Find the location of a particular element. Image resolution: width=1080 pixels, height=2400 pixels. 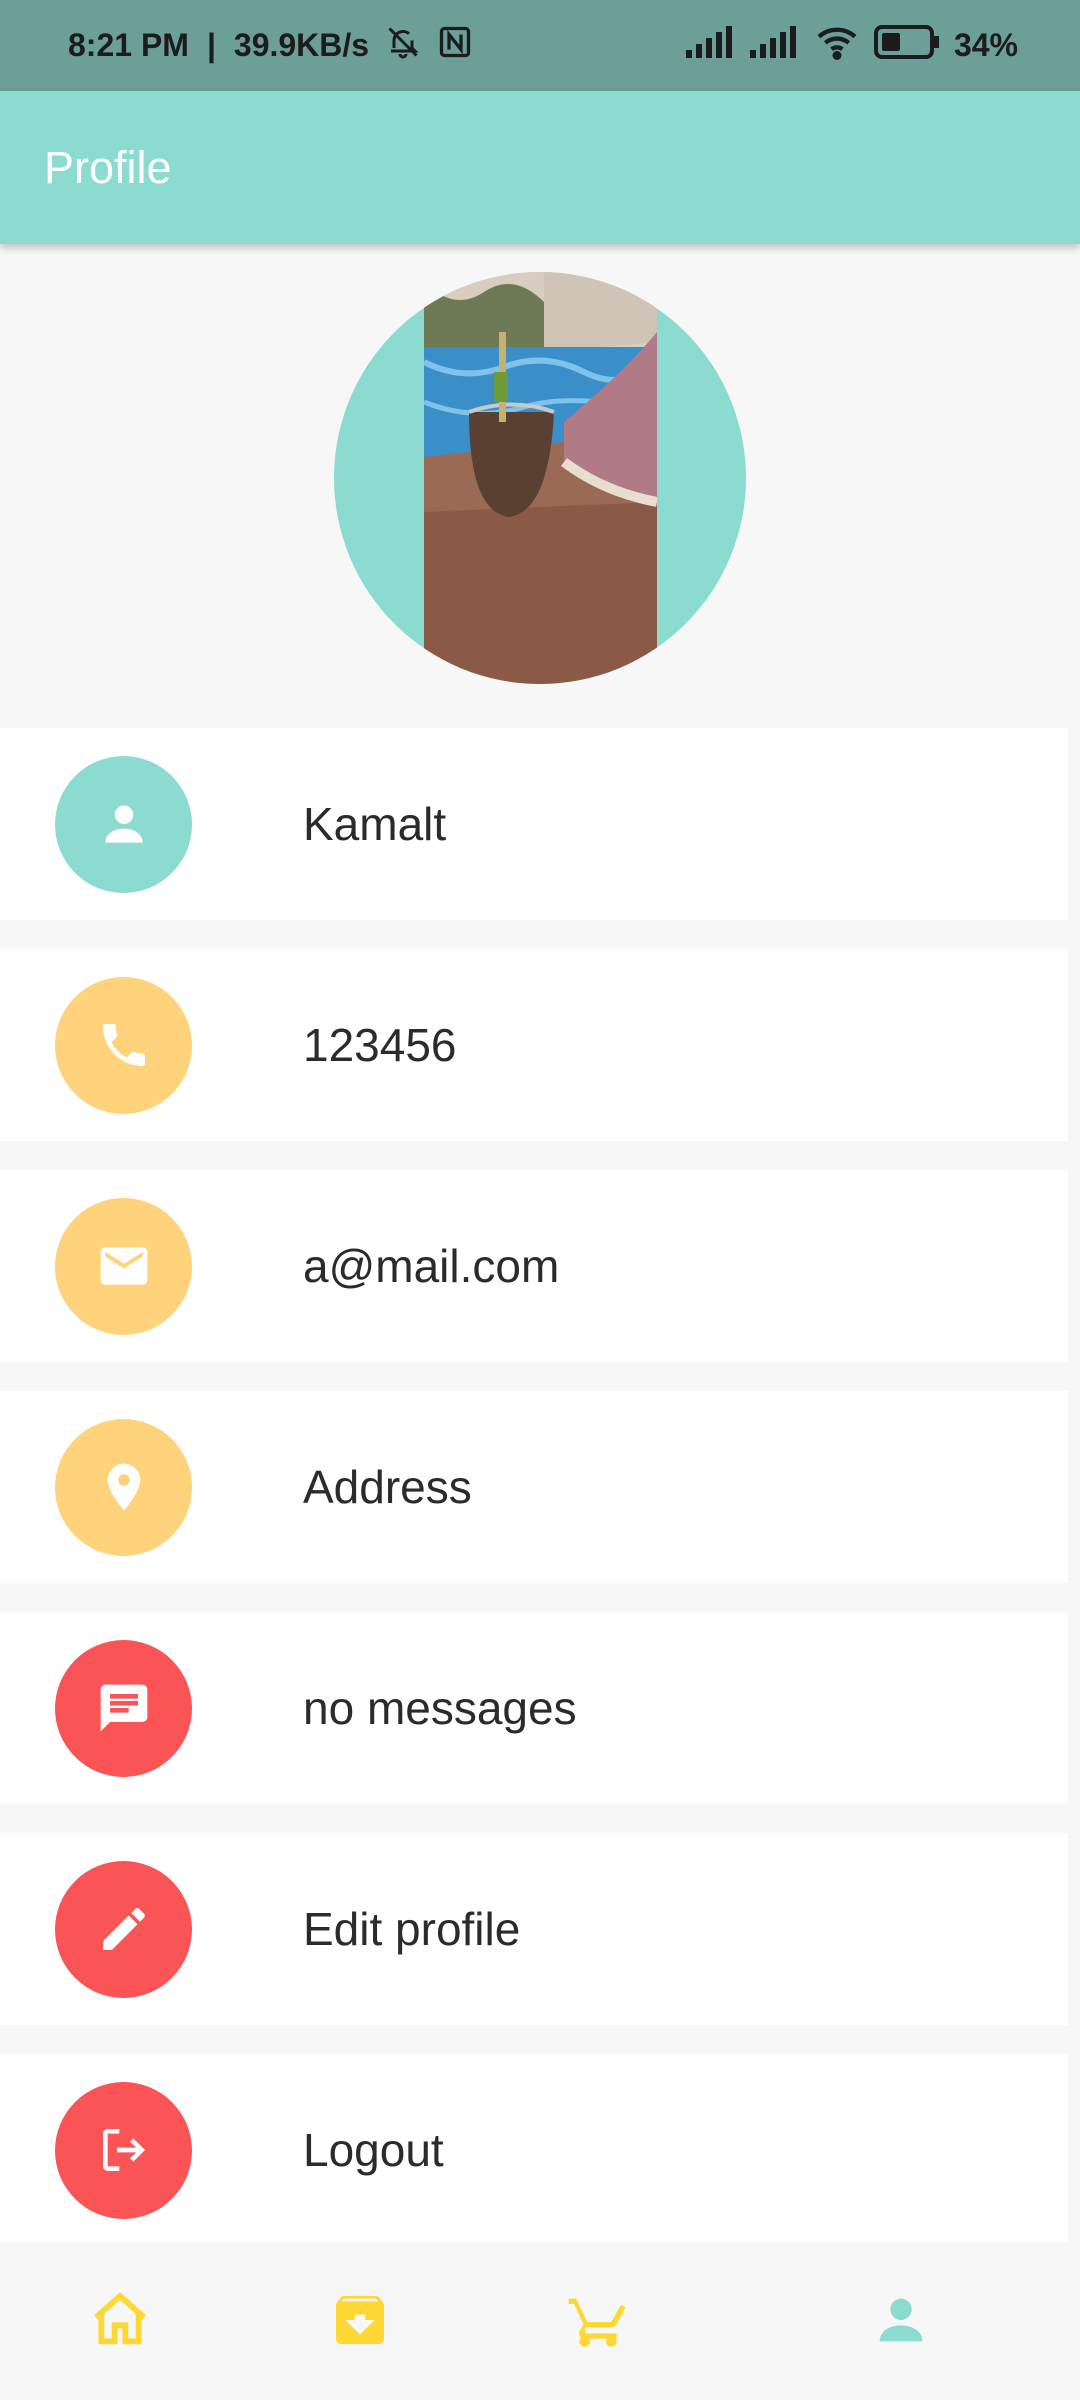

nav-cart is located at coordinates (598, 2320).